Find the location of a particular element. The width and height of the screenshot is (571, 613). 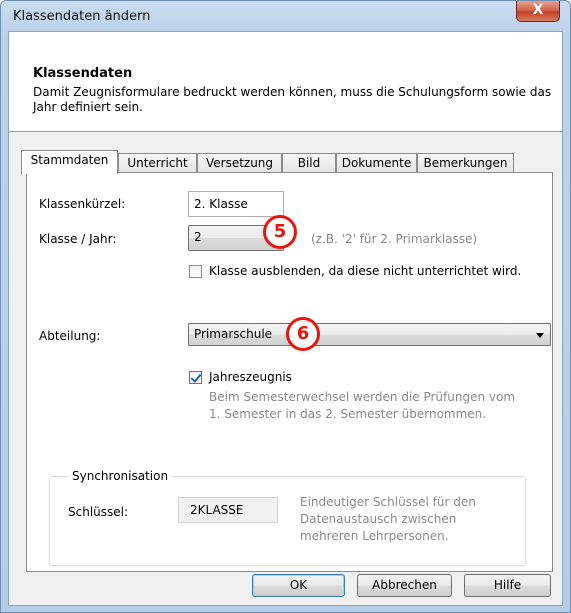

tab-stammdaten: Stammdaten is located at coordinates (69, 162).